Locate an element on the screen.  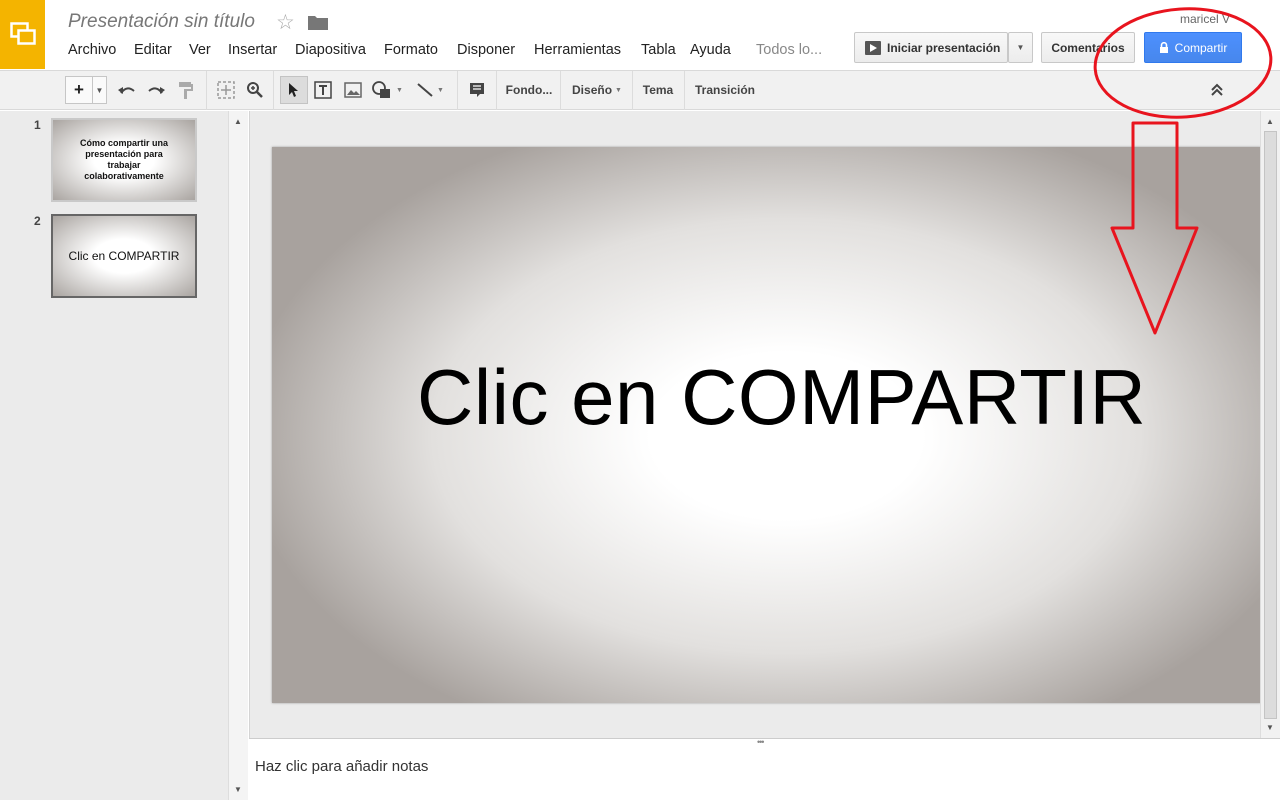
transition-button: Transición is located at coordinates (725, 90).